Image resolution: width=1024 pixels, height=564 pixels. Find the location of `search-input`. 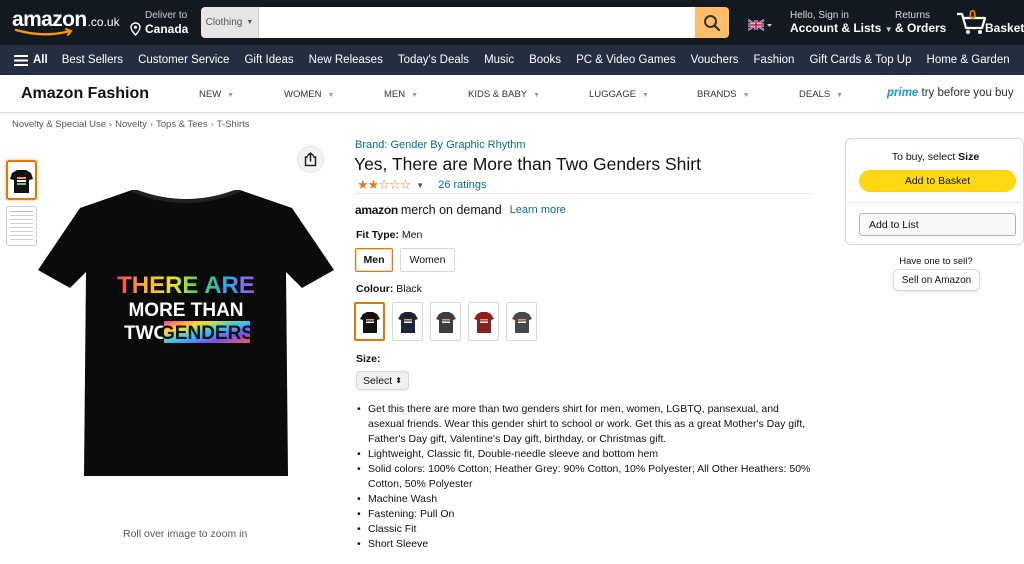

search-input is located at coordinates (477, 22).